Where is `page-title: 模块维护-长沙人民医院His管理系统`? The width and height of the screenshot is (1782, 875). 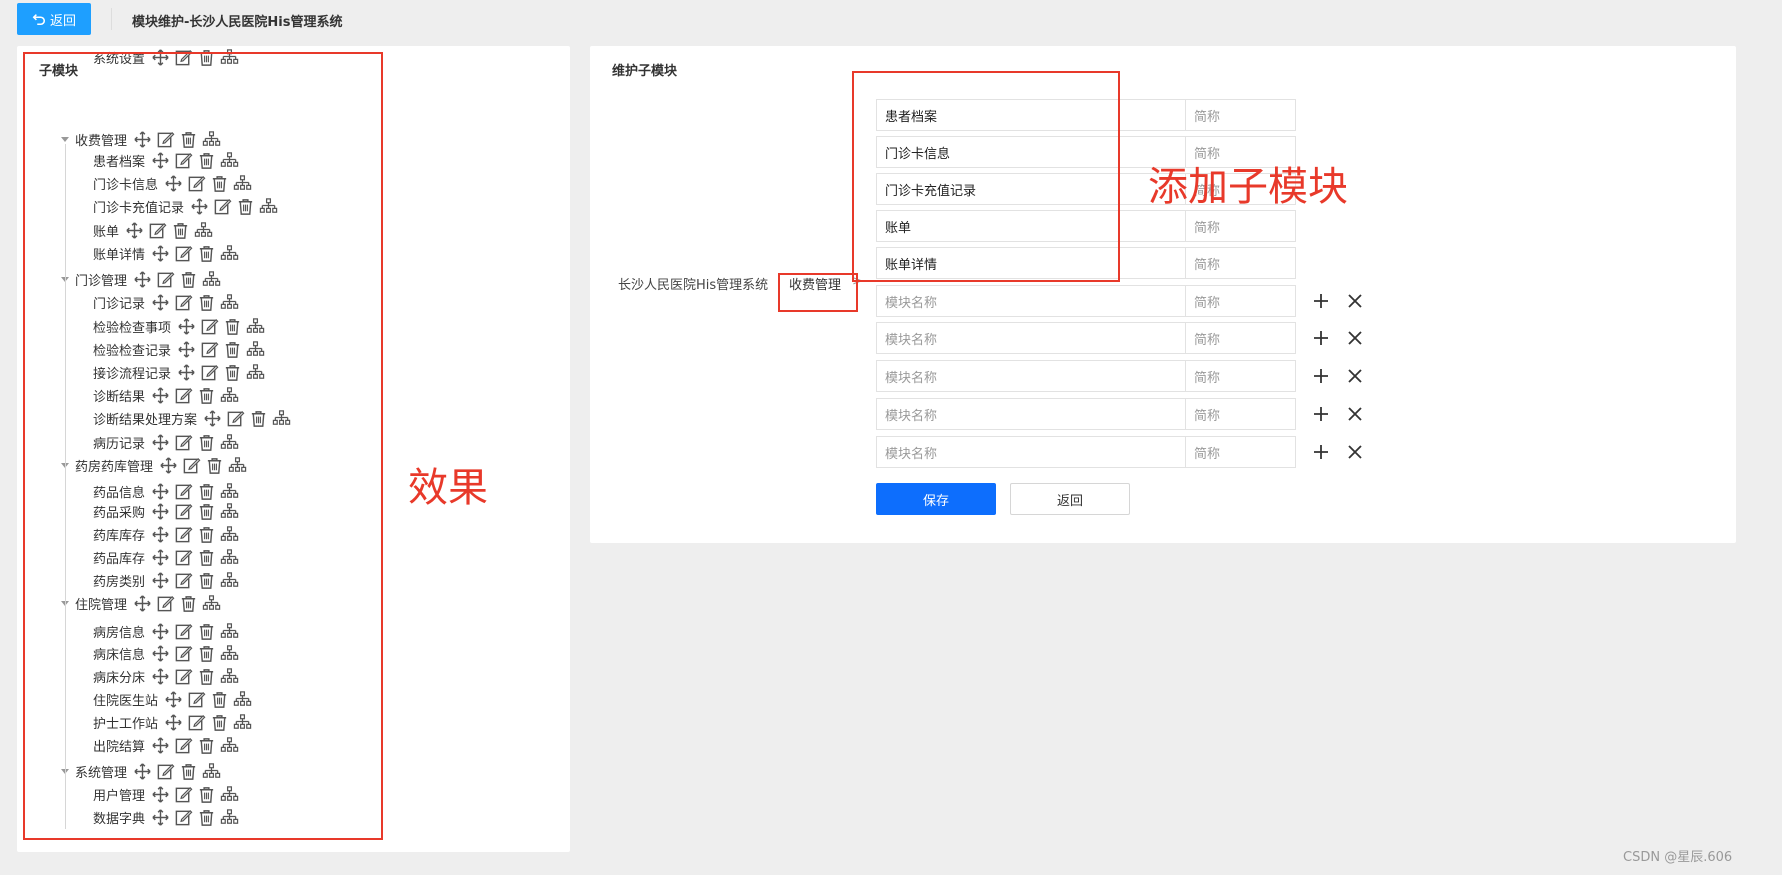
page-title: 模块维护-长沙人民医院His管理系统 is located at coordinates (237, 22).